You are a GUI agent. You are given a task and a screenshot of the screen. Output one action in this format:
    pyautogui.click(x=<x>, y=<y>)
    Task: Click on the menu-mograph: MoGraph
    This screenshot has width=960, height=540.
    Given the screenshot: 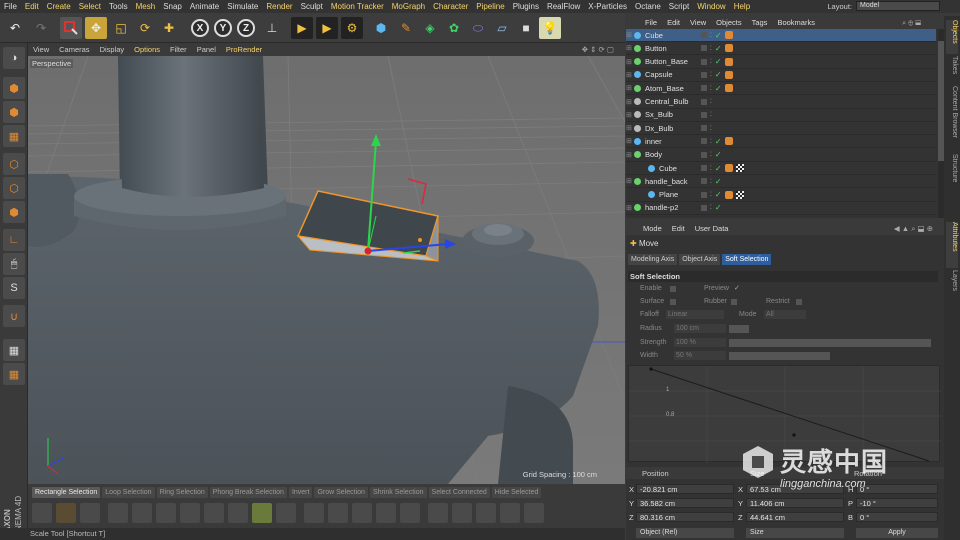 What is the action you would take?
    pyautogui.click(x=408, y=6)
    